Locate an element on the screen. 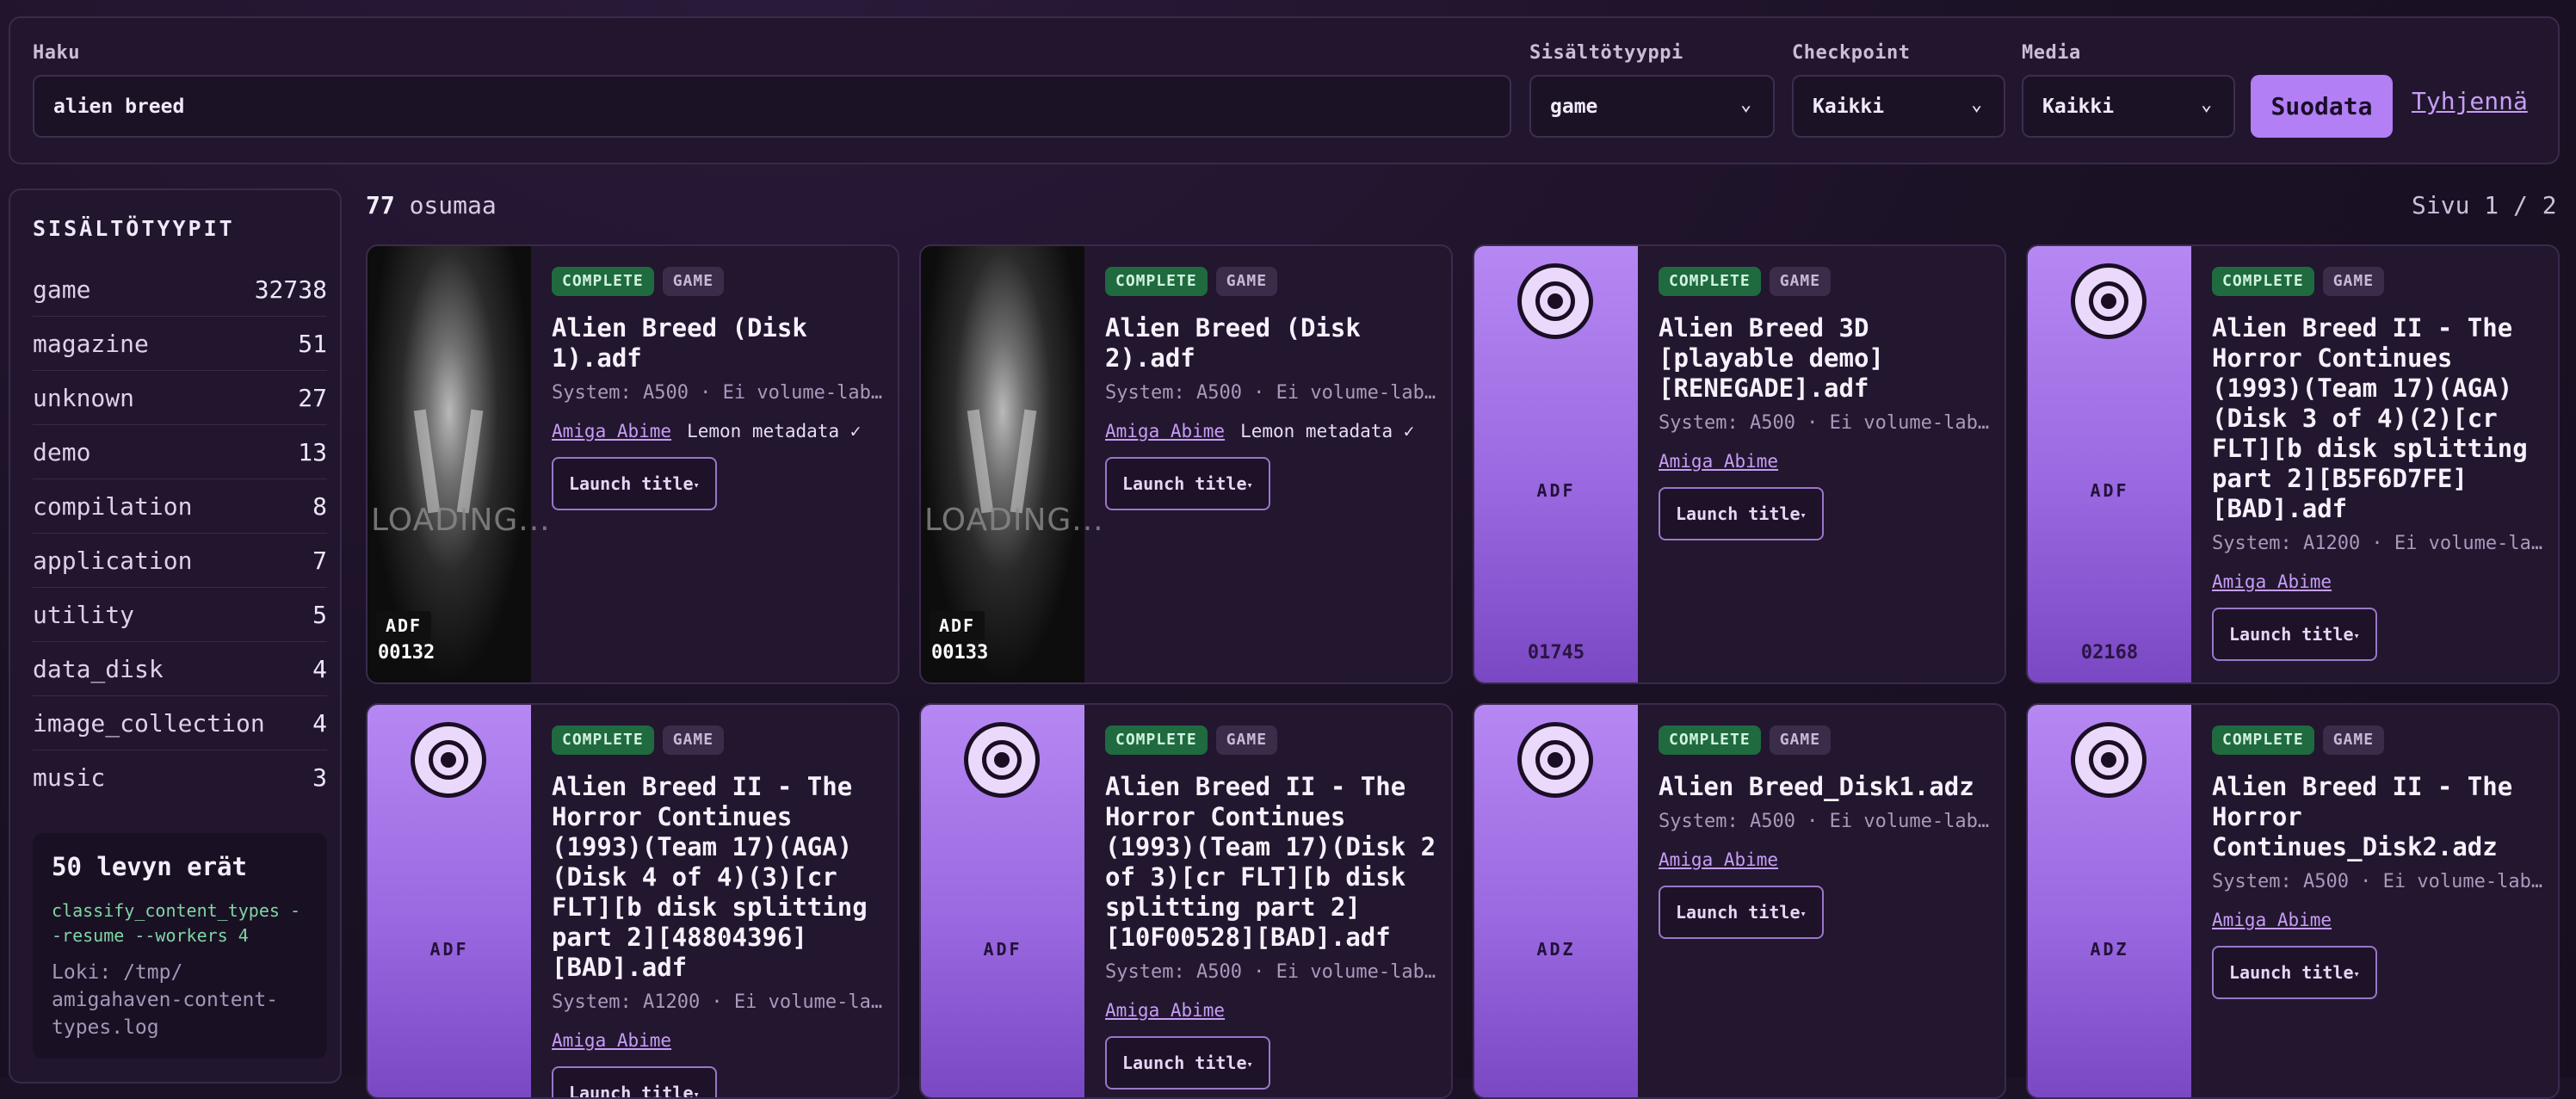  type-name: game is located at coordinates (61, 289).